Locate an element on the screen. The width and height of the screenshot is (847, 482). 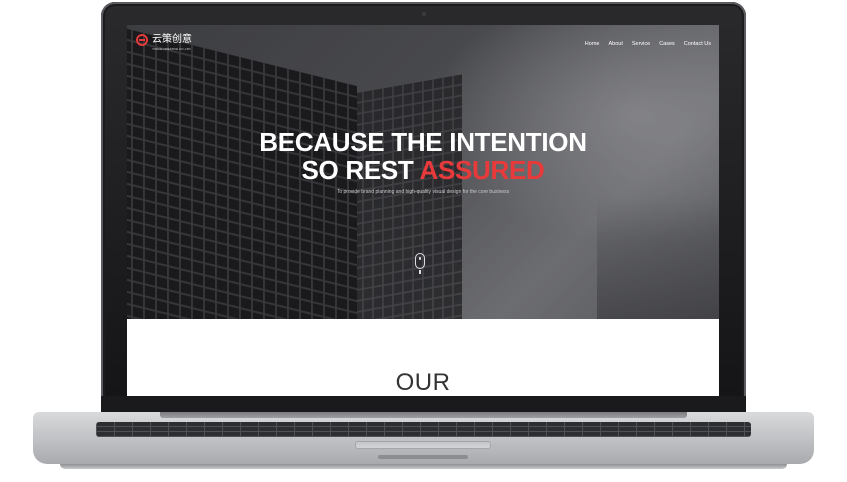
nav-item-cases: Cases is located at coordinates (667, 44).